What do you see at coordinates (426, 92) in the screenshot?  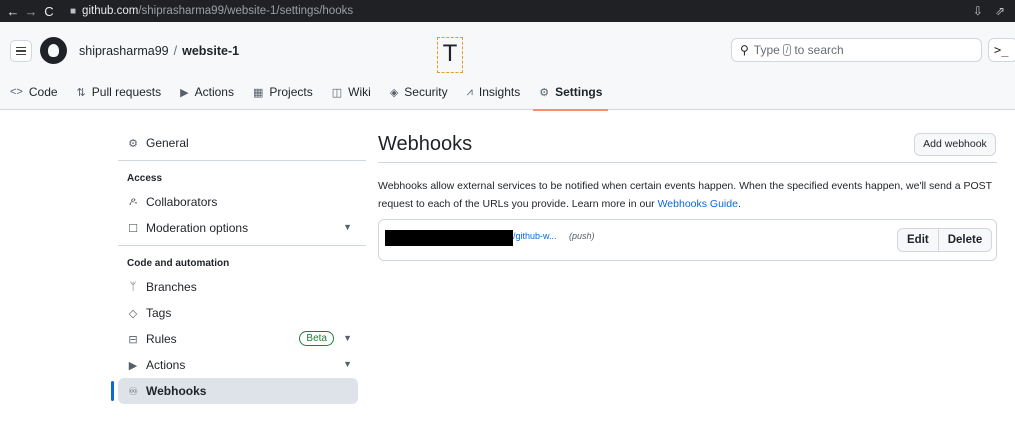 I see `tab-label: Security` at bounding box center [426, 92].